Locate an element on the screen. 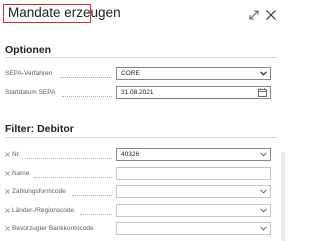 The width and height of the screenshot is (320, 241). startdatum-sepa-input: 31.08.2021 is located at coordinates (193, 92).